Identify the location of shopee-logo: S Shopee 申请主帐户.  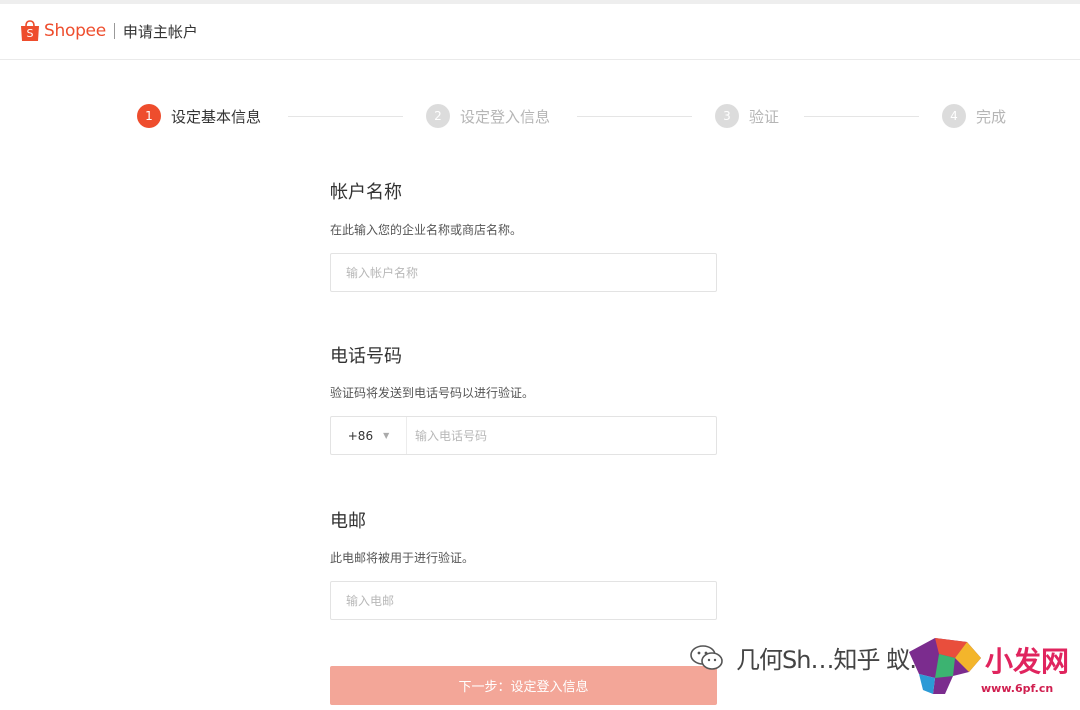
(109, 31).